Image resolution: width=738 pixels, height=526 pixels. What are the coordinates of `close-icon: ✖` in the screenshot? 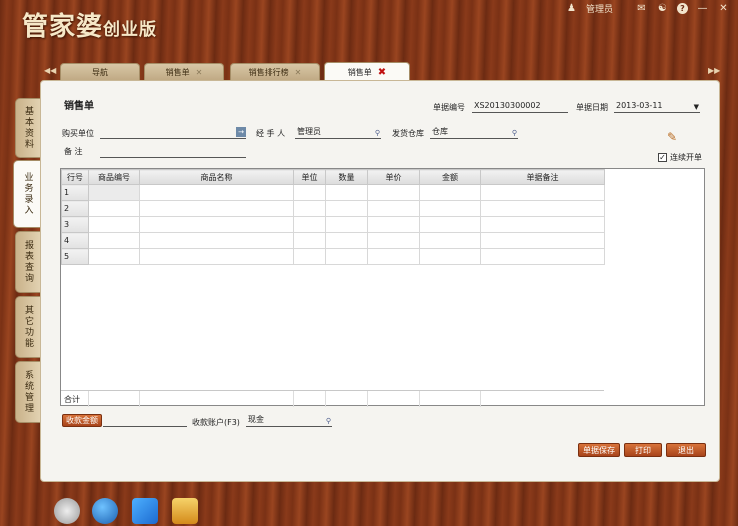 It's located at (382, 72).